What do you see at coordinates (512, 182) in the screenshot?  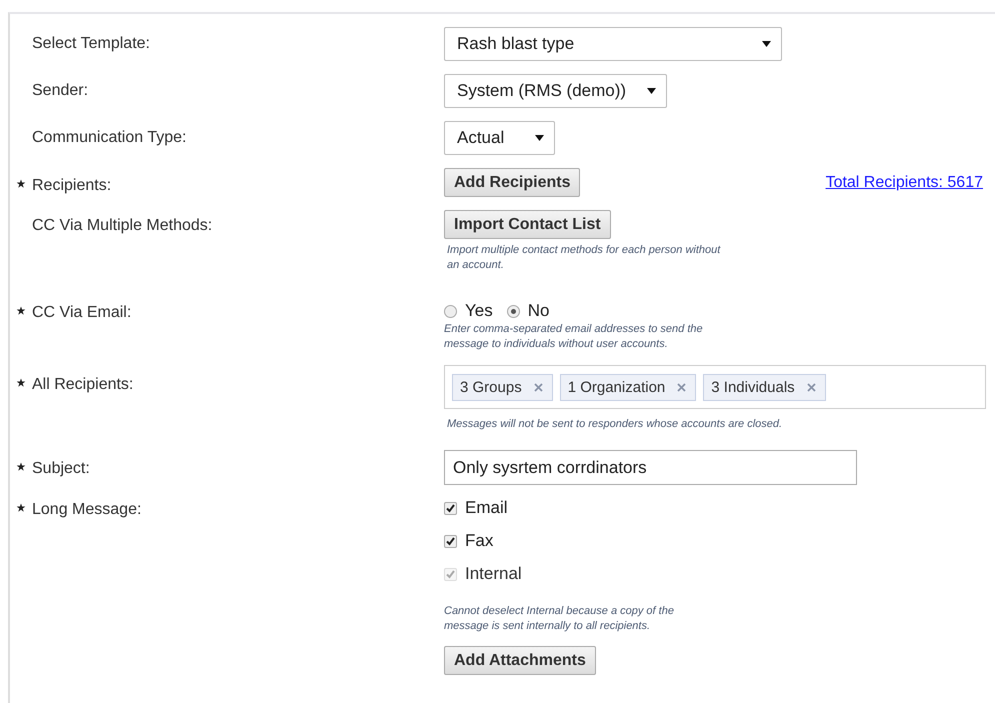 I see `button: Add Recipients` at bounding box center [512, 182].